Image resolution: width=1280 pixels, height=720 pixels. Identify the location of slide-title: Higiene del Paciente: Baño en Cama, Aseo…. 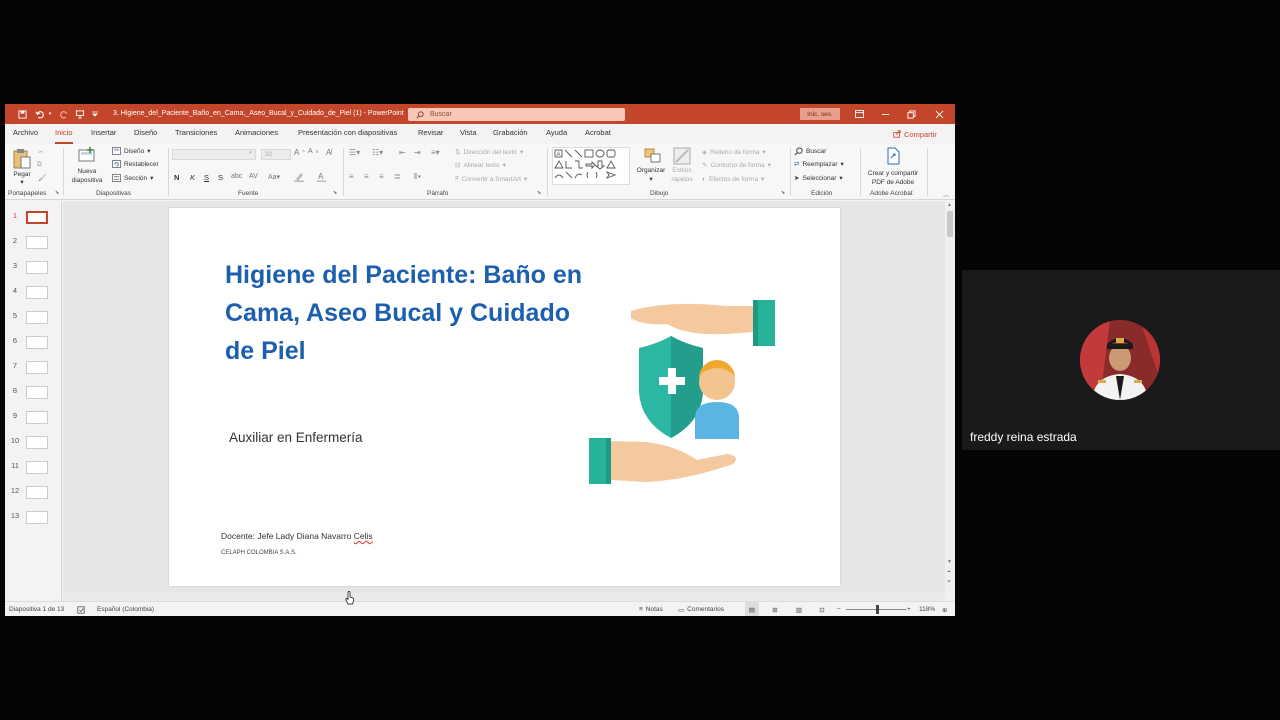
(405, 313).